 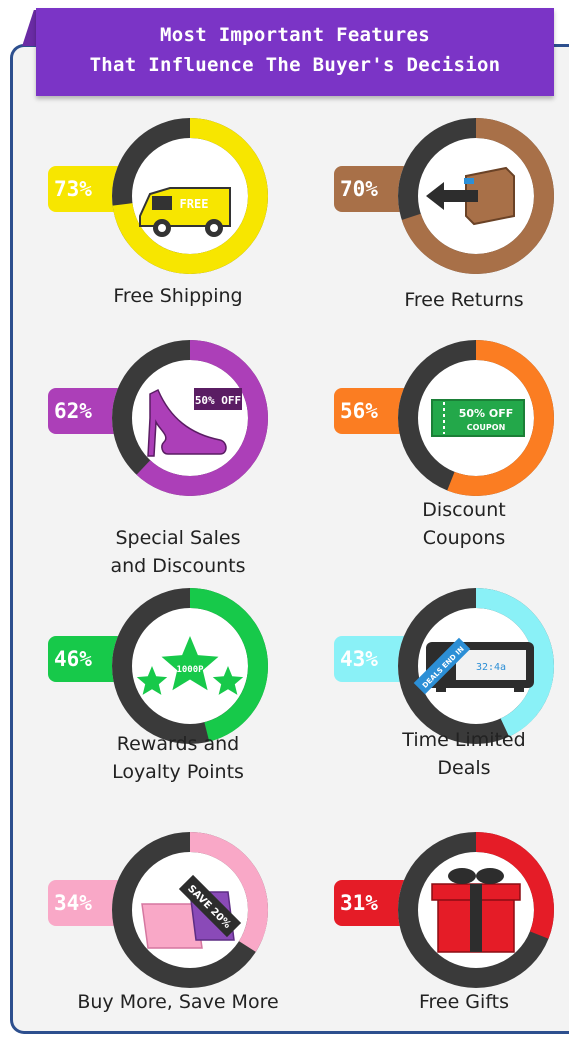 I want to click on coupon-icon: 50% OFF COUPON, so click(x=478, y=418).